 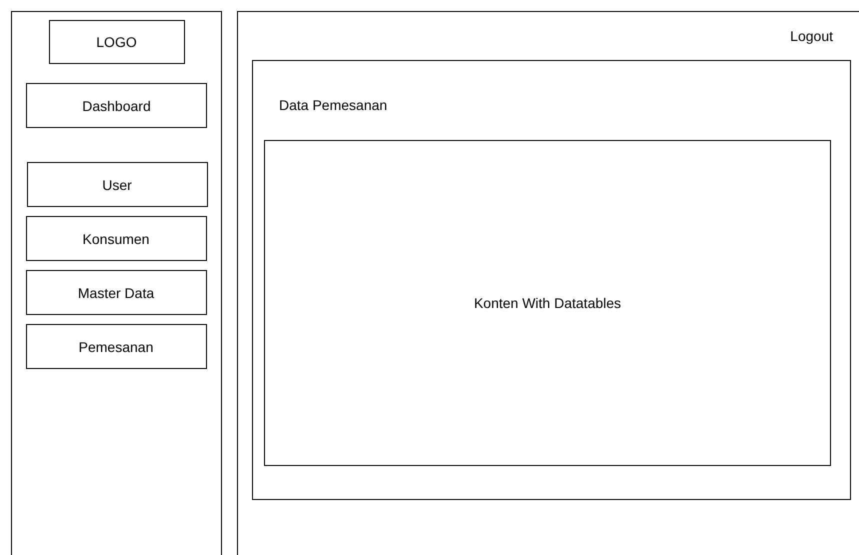 What do you see at coordinates (548, 303) in the screenshot?
I see `placeholder-text: Konten With Datatables` at bounding box center [548, 303].